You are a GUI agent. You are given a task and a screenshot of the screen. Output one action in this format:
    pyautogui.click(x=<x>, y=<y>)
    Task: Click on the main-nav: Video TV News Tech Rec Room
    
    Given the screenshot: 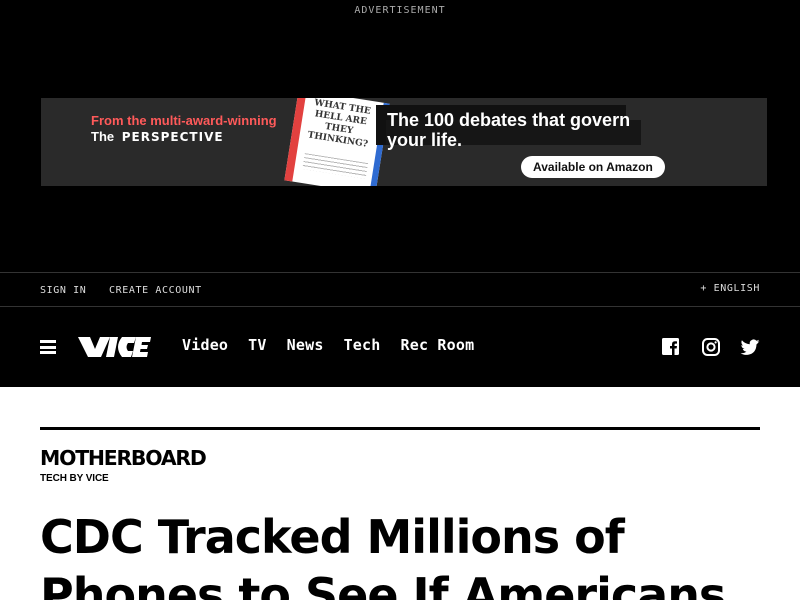 What is the action you would take?
    pyautogui.click(x=400, y=347)
    